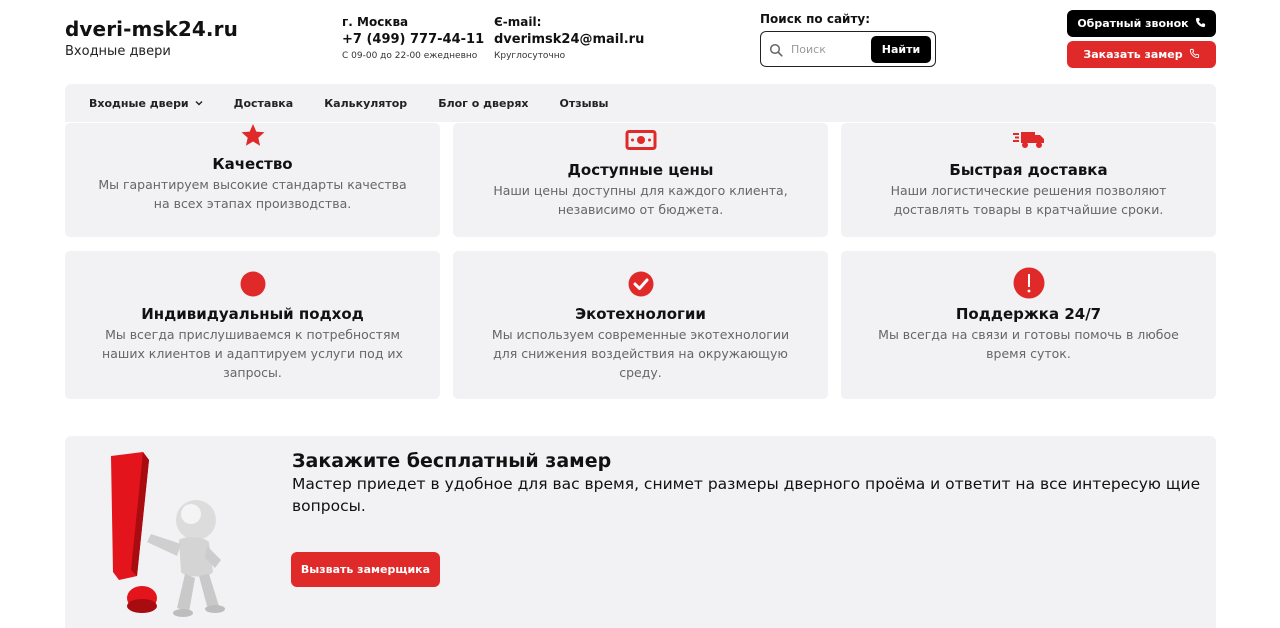 The height and width of the screenshot is (628, 1280). I want to click on email-label: Є-mail:, so click(518, 22).